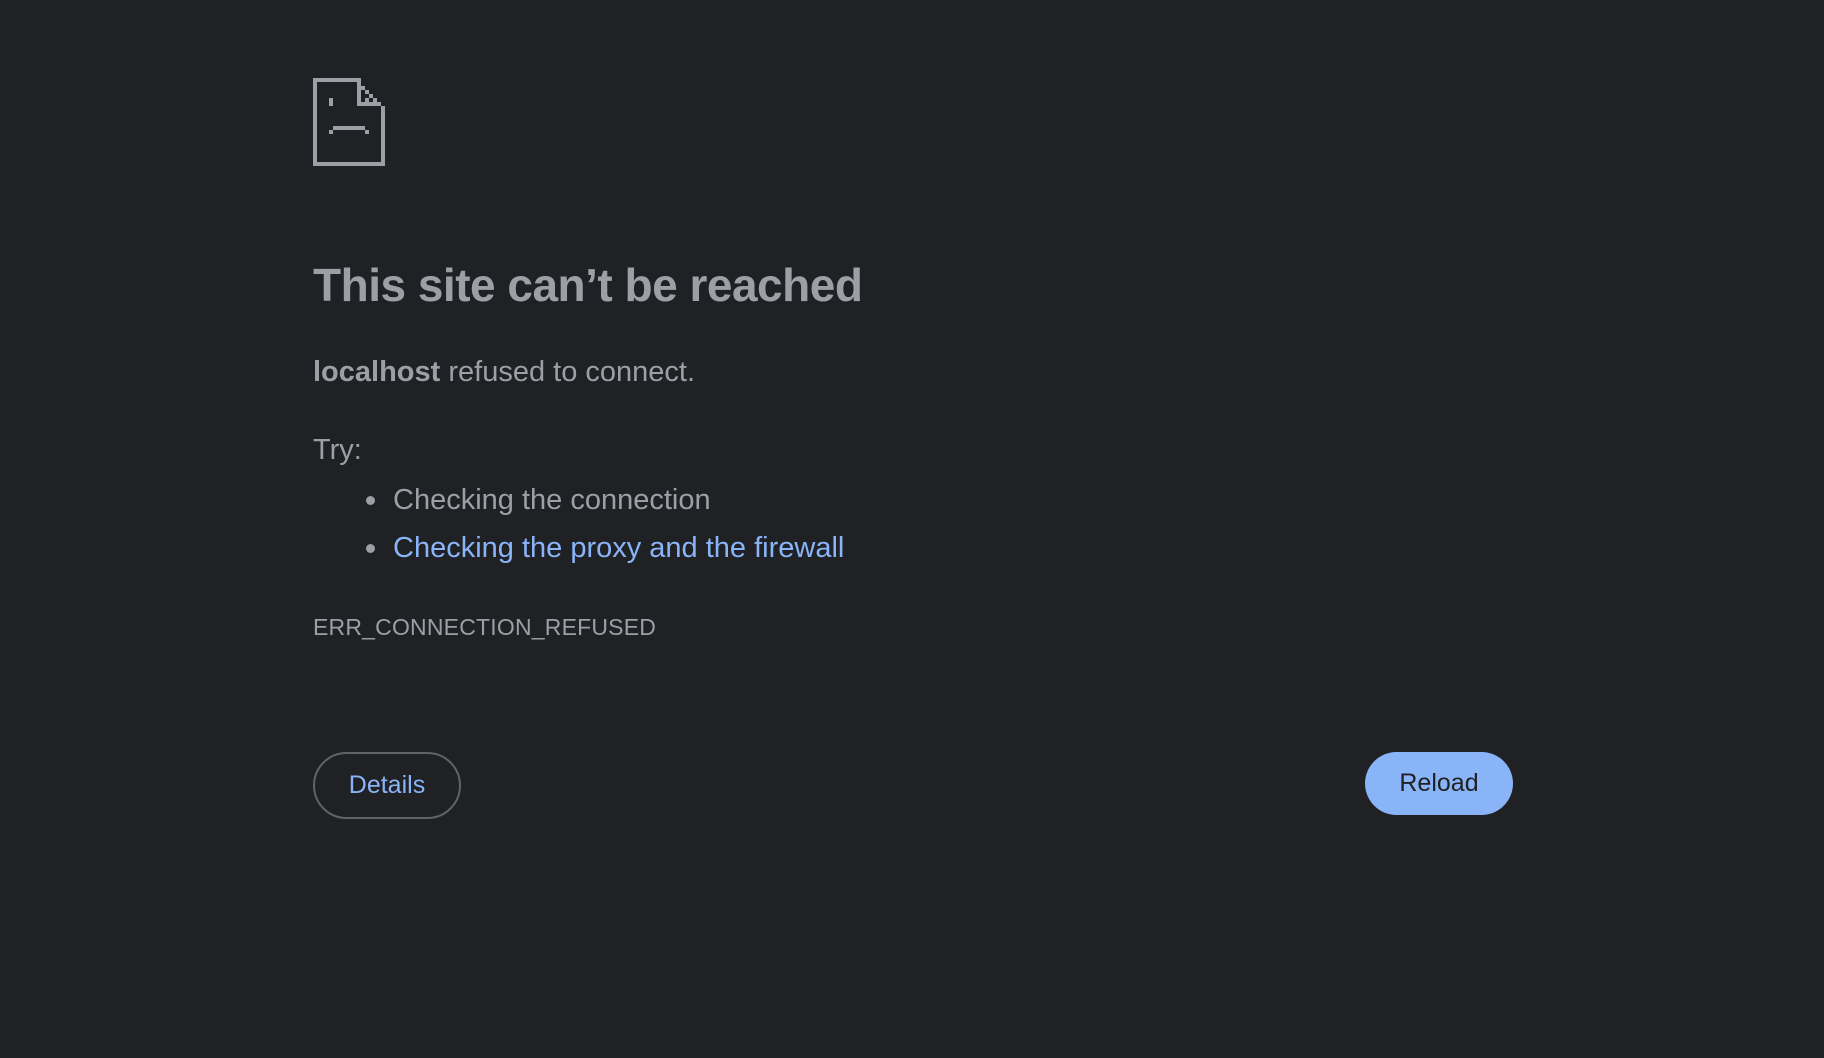 The width and height of the screenshot is (1824, 1058). Describe the element at coordinates (588, 285) in the screenshot. I see `page-title: This site can’t be reached` at that location.